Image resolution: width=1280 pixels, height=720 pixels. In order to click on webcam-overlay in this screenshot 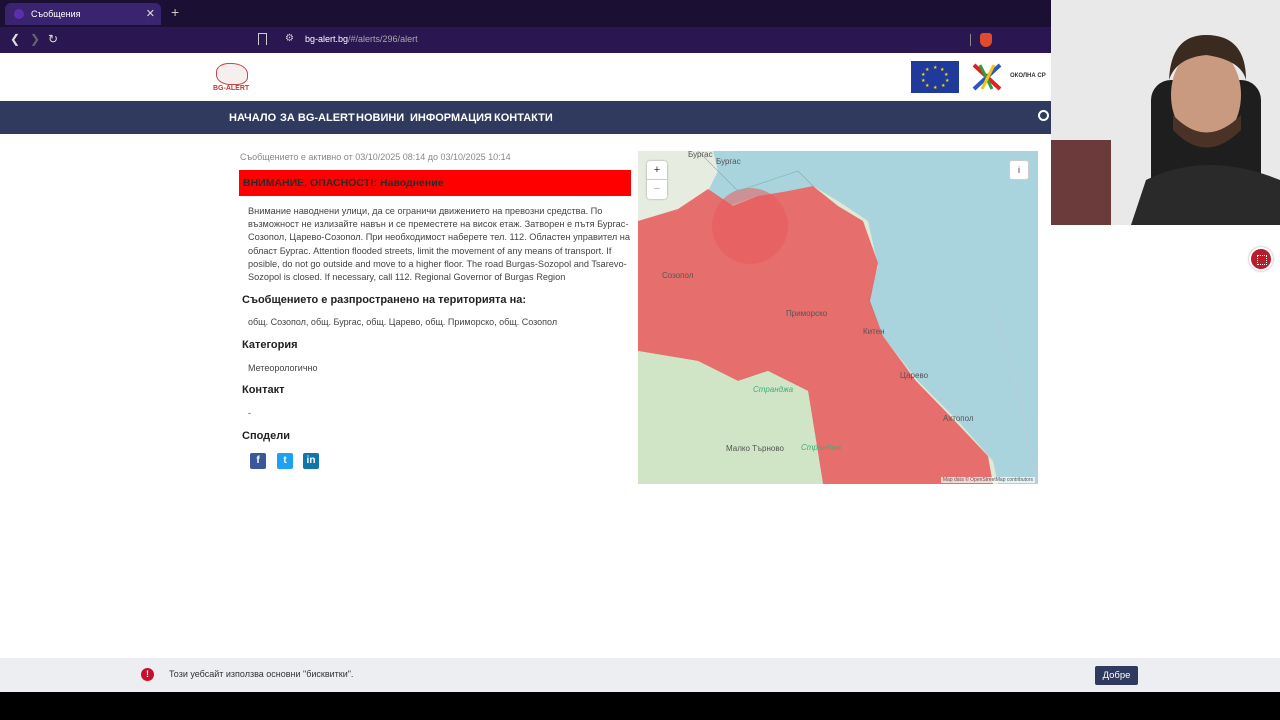, I will do `click(1165, 112)`.